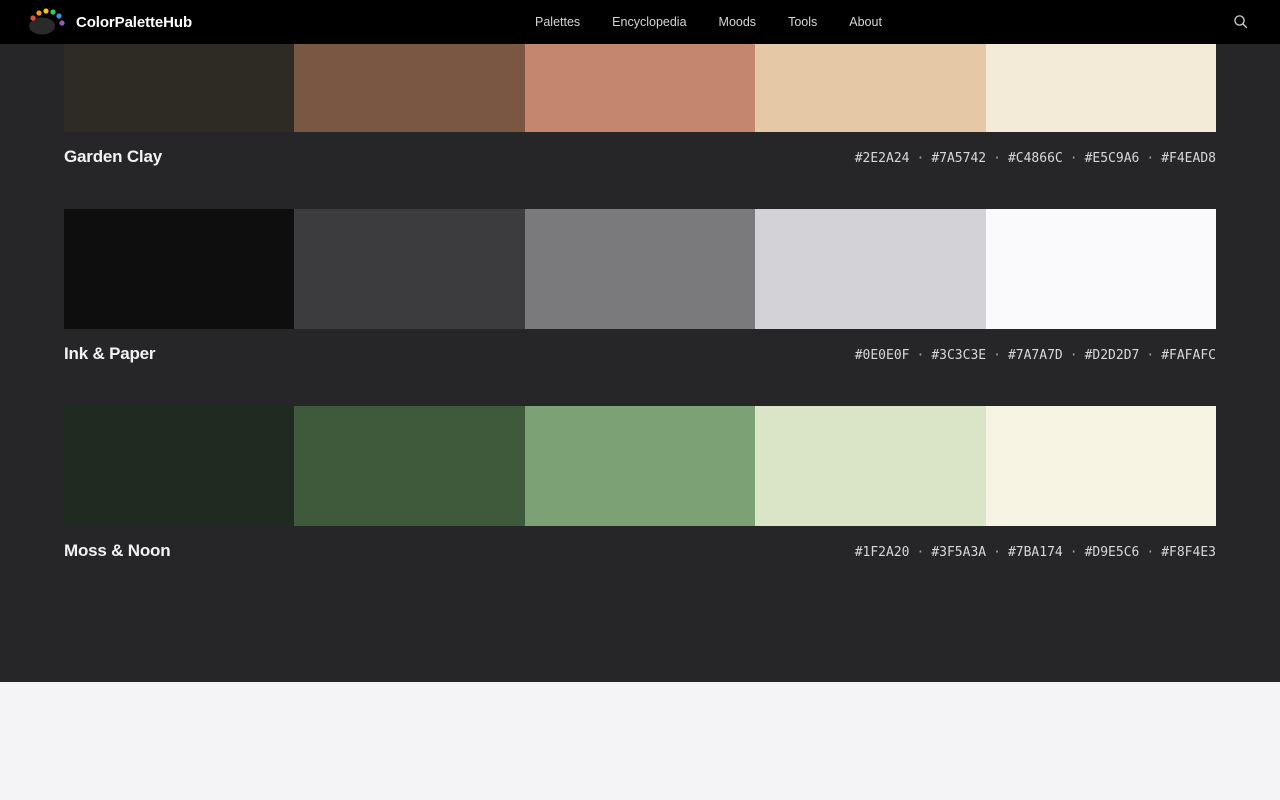  I want to click on hex-code: #D2D2D7, so click(1112, 355).